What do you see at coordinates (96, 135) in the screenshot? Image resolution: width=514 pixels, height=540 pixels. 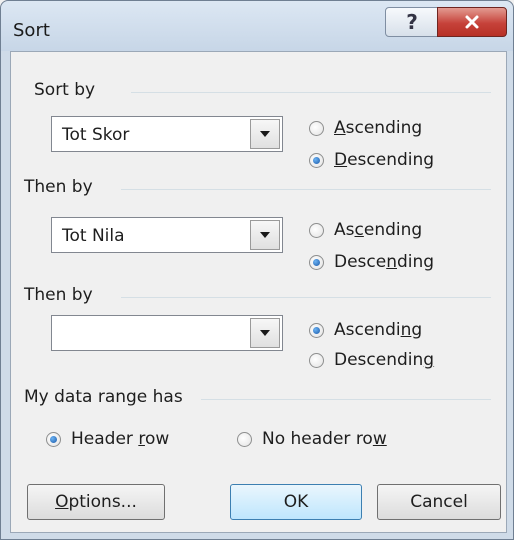 I see `sort-by-value: Tot Skor` at bounding box center [96, 135].